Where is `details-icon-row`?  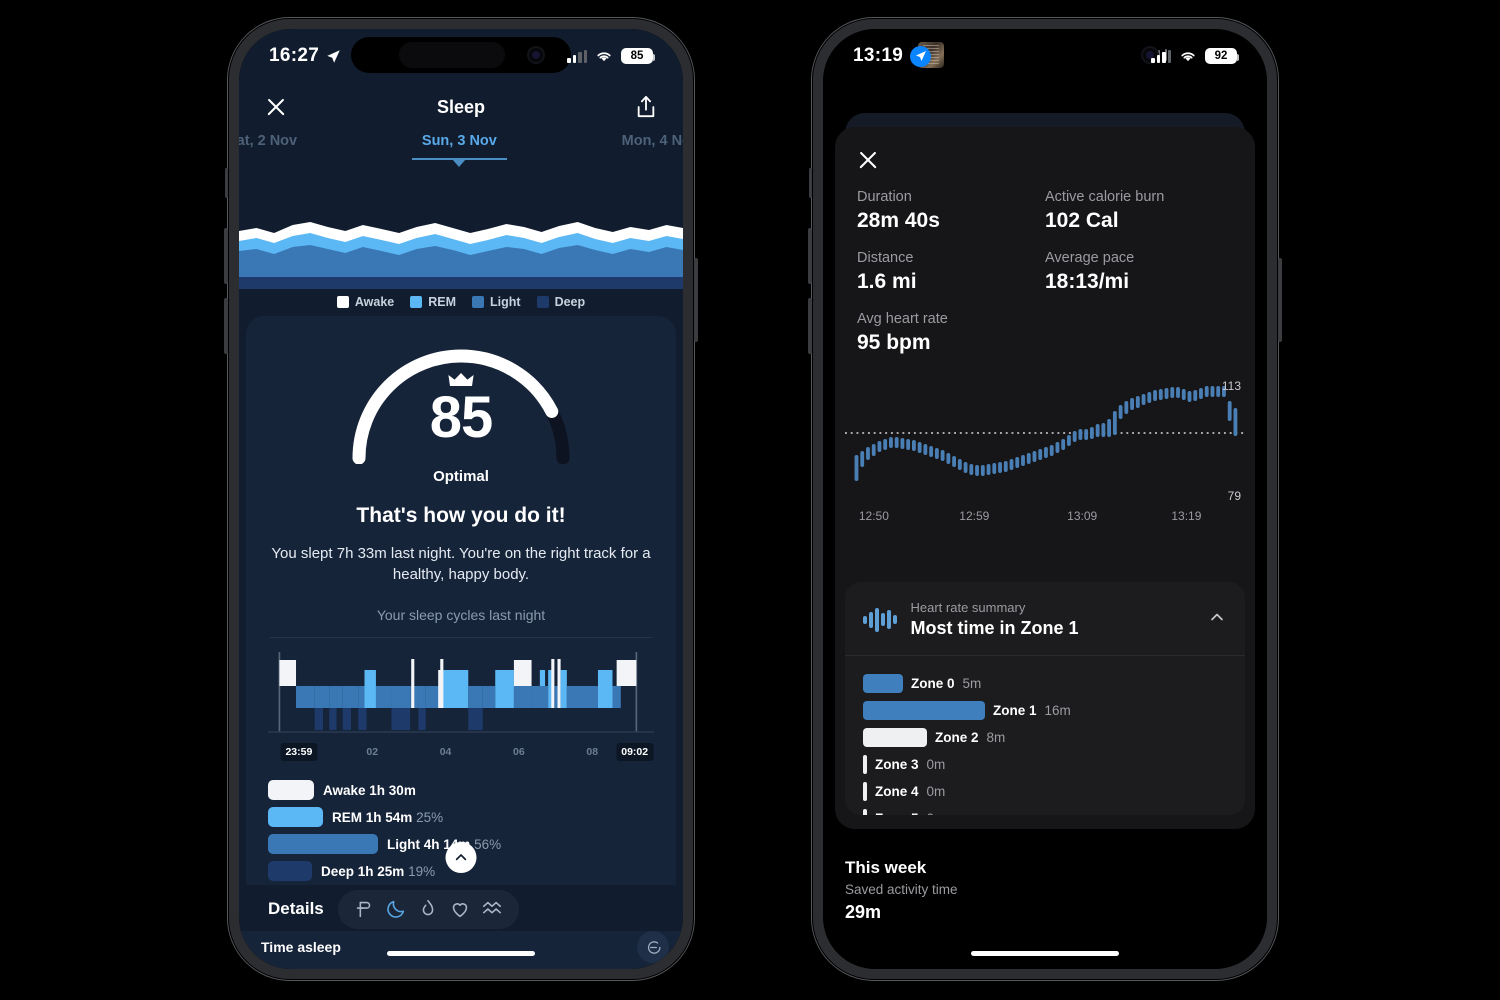 details-icon-row is located at coordinates (428, 909).